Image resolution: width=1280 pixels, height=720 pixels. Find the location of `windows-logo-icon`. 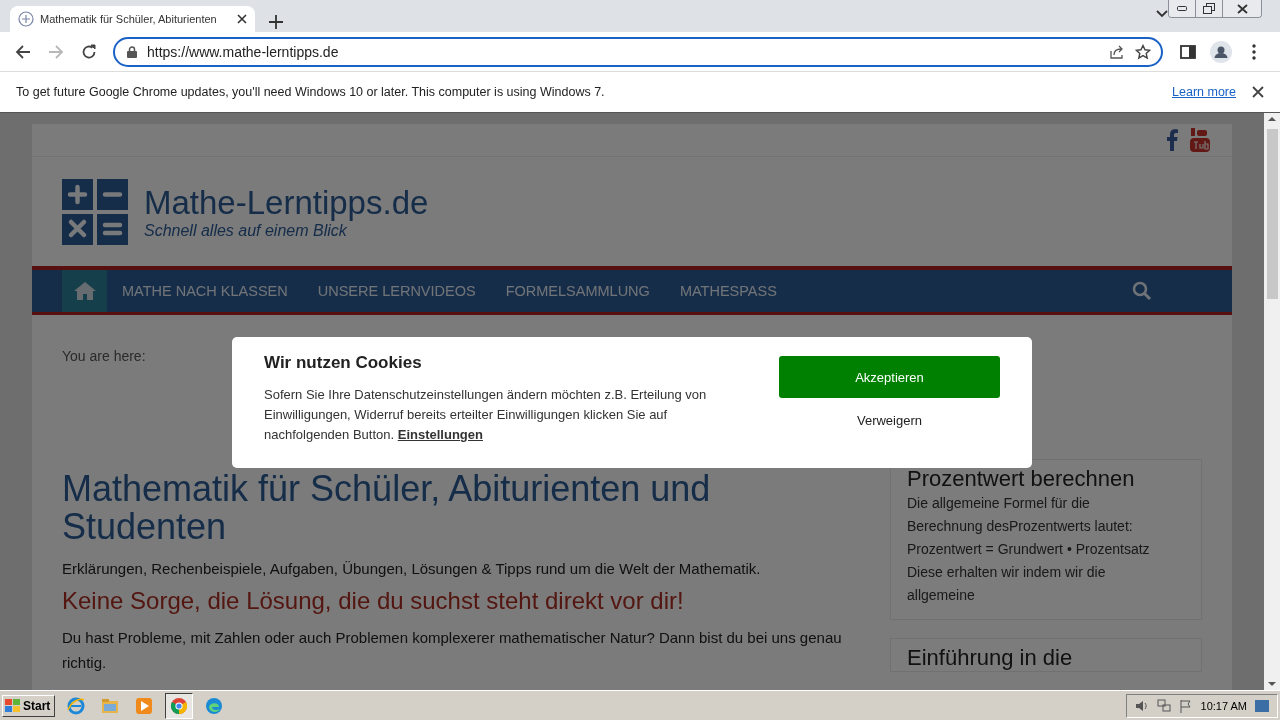

windows-logo-icon is located at coordinates (13, 705).